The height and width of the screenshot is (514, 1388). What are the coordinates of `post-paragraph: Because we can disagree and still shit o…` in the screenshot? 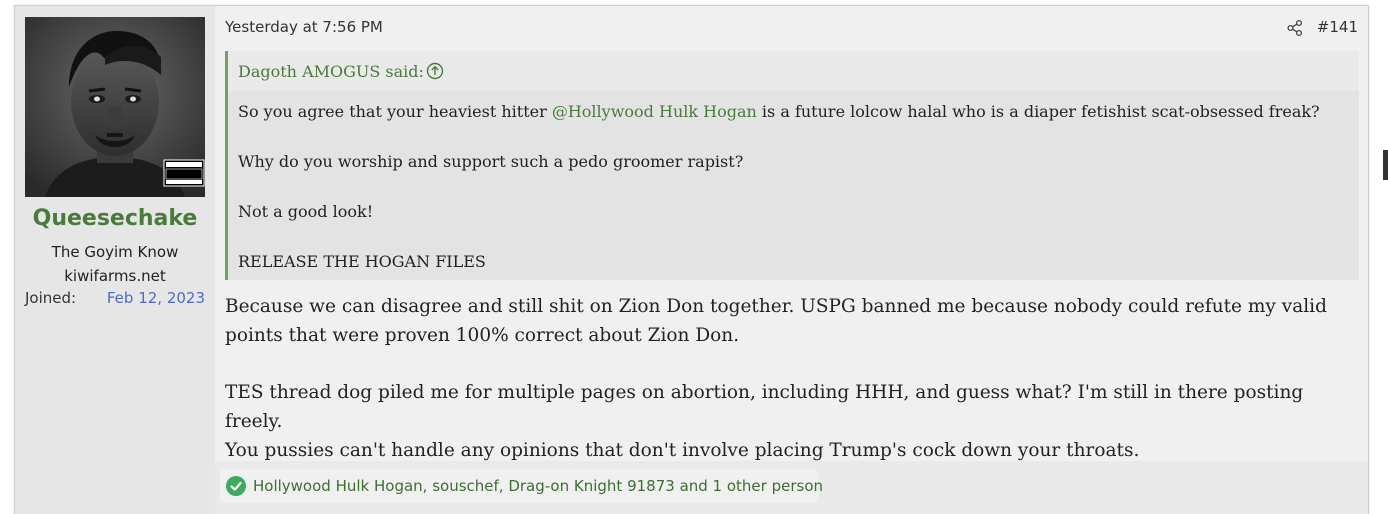 It's located at (790, 321).